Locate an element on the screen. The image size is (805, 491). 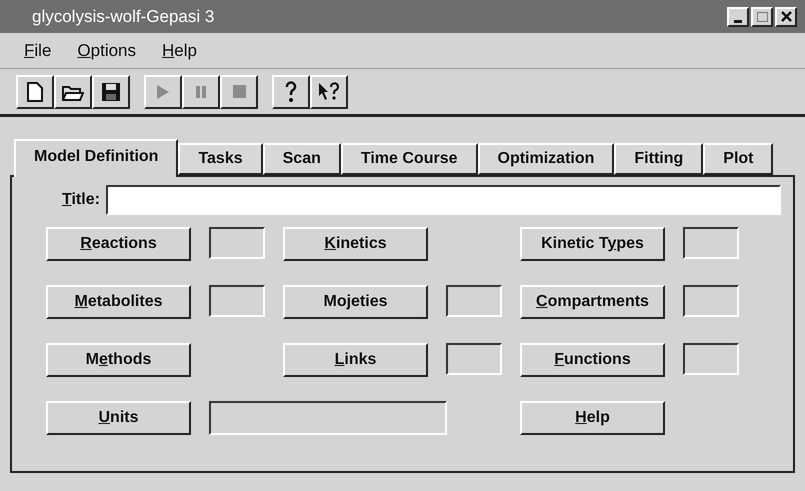
dialog-button: Units is located at coordinates (118, 418).